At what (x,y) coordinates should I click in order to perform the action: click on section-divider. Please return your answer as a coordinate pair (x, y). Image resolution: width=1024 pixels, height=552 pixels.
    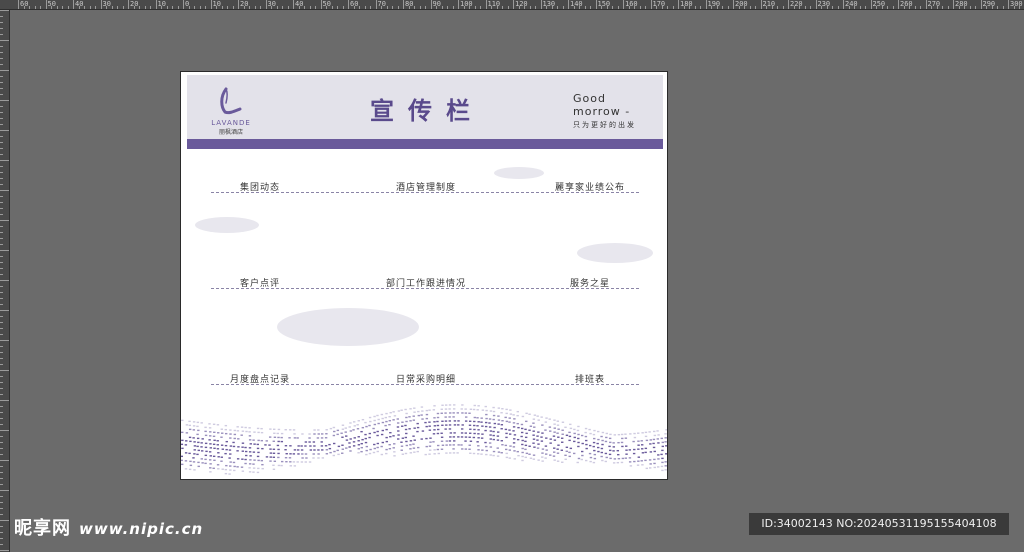
    Looking at the image, I should click on (425, 192).